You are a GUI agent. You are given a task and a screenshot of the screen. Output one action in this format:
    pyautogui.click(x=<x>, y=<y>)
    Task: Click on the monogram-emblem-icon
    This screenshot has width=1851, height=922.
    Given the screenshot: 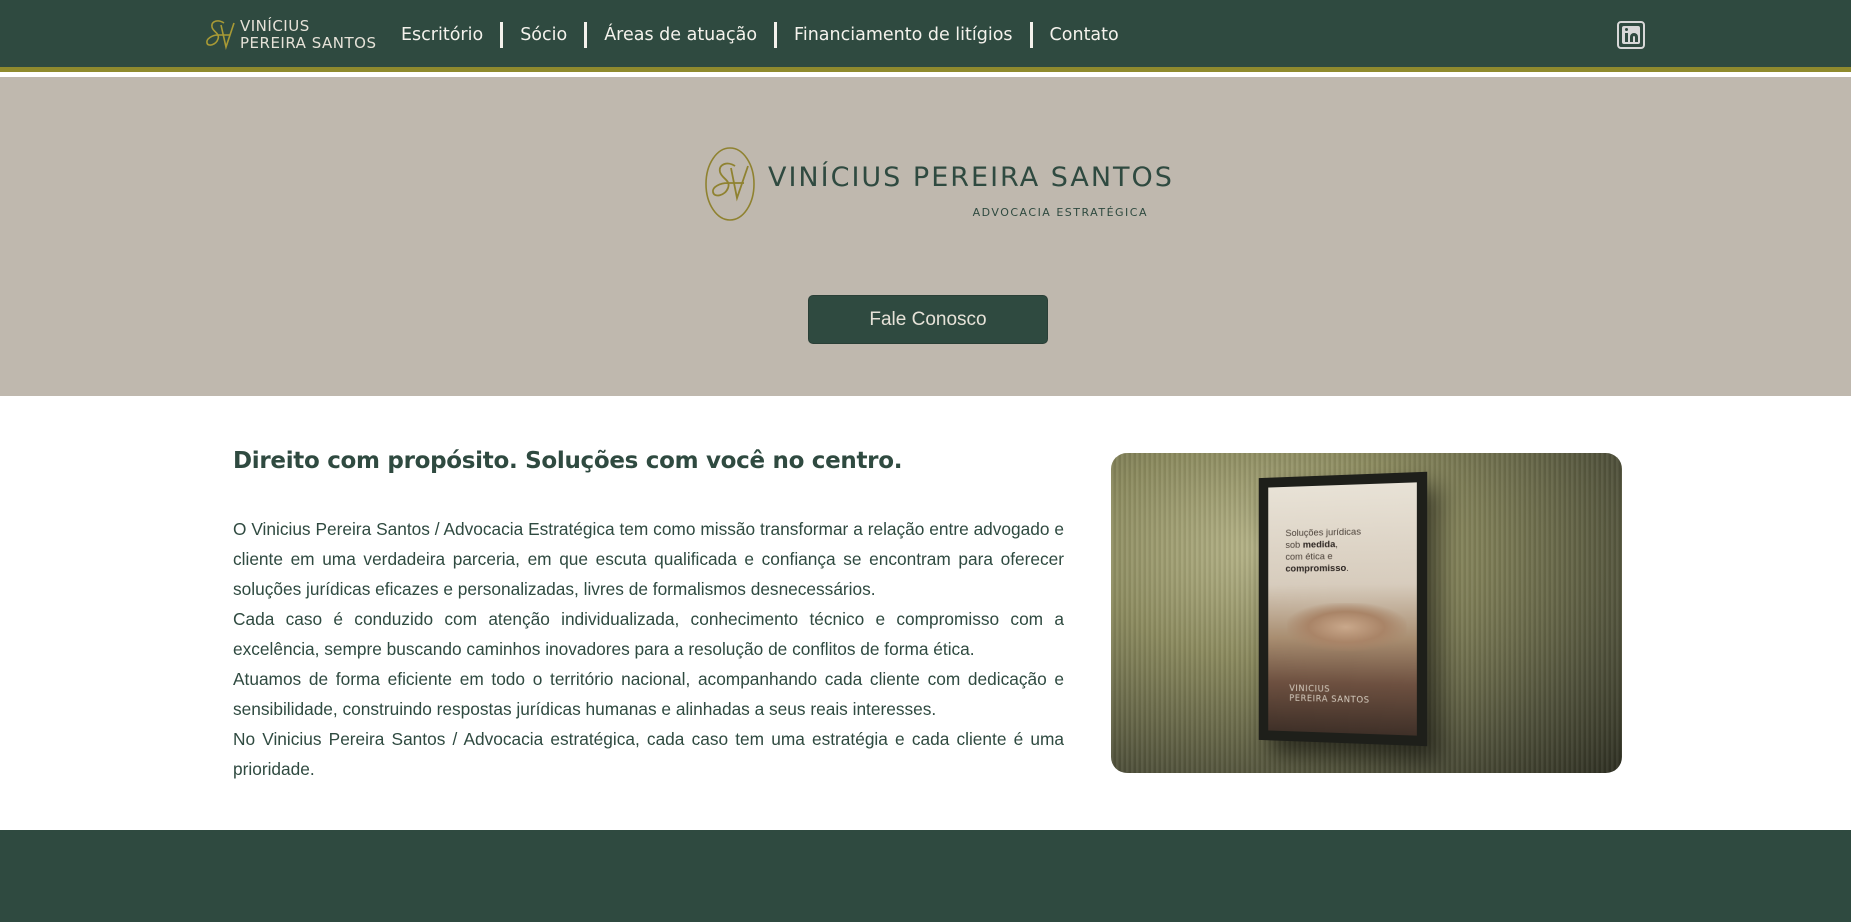 What is the action you would take?
    pyautogui.click(x=730, y=184)
    